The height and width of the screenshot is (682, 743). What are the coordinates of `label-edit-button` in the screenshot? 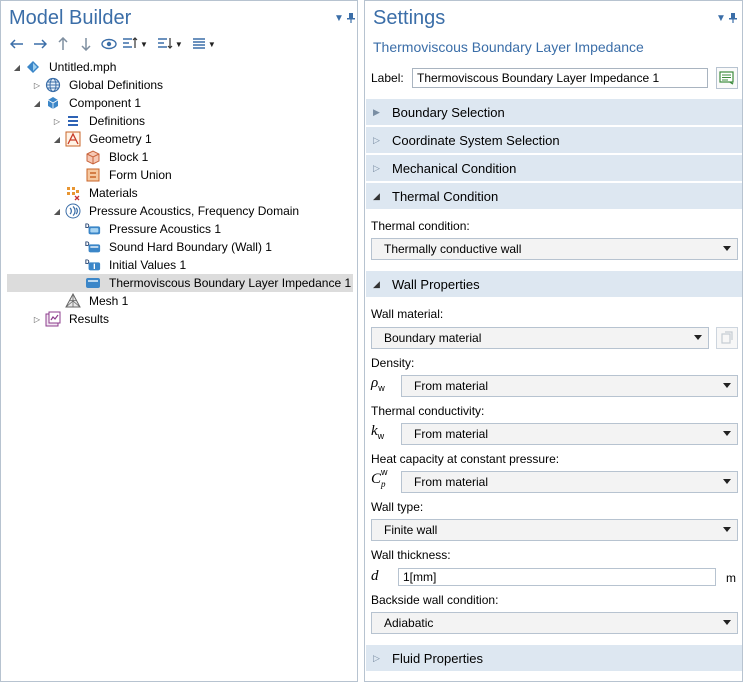 It's located at (727, 78).